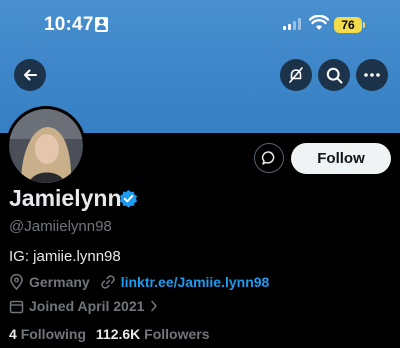 The height and width of the screenshot is (348, 400). Describe the element at coordinates (60, 226) in the screenshot. I see `handle: @Jamiielynn98` at that location.